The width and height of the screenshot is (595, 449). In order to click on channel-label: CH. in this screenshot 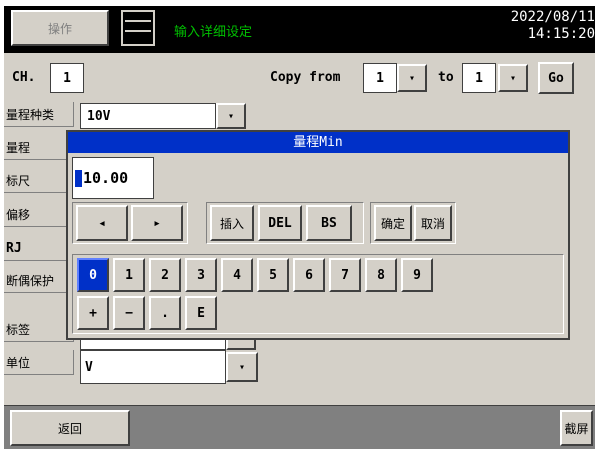, I will do `click(24, 77)`.